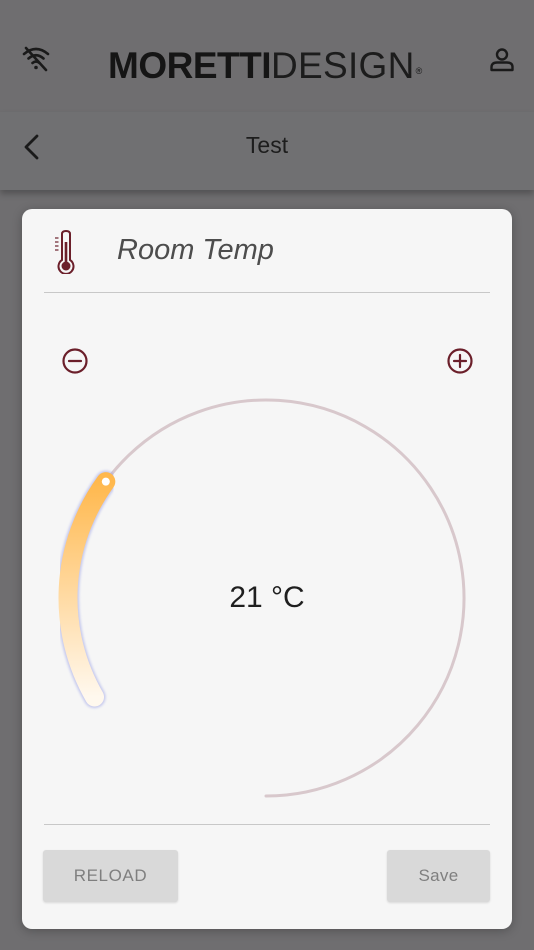  Describe the element at coordinates (460, 361) in the screenshot. I see `plus-circle-icon` at that location.